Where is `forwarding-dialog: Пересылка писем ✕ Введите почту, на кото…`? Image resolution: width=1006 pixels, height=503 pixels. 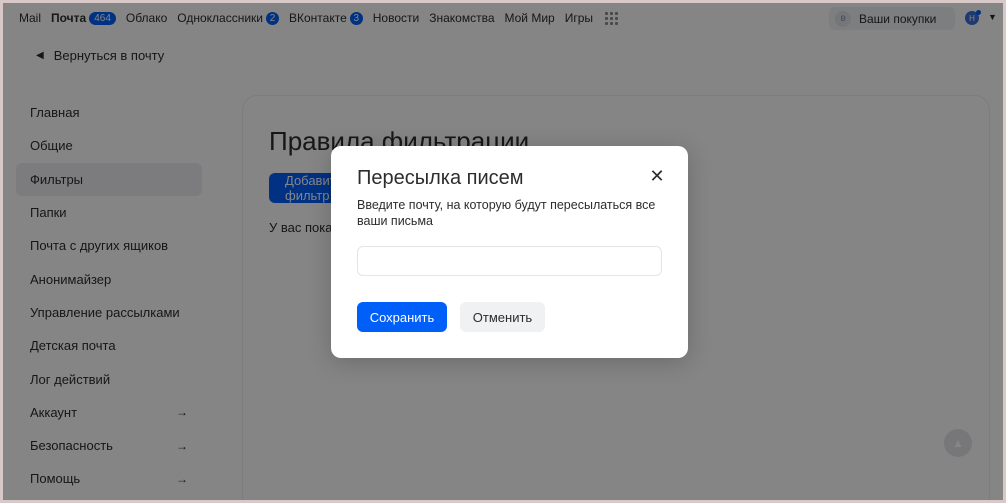
forwarding-dialog: Пересылка писем ✕ Введите почту, на кото… is located at coordinates (509, 252).